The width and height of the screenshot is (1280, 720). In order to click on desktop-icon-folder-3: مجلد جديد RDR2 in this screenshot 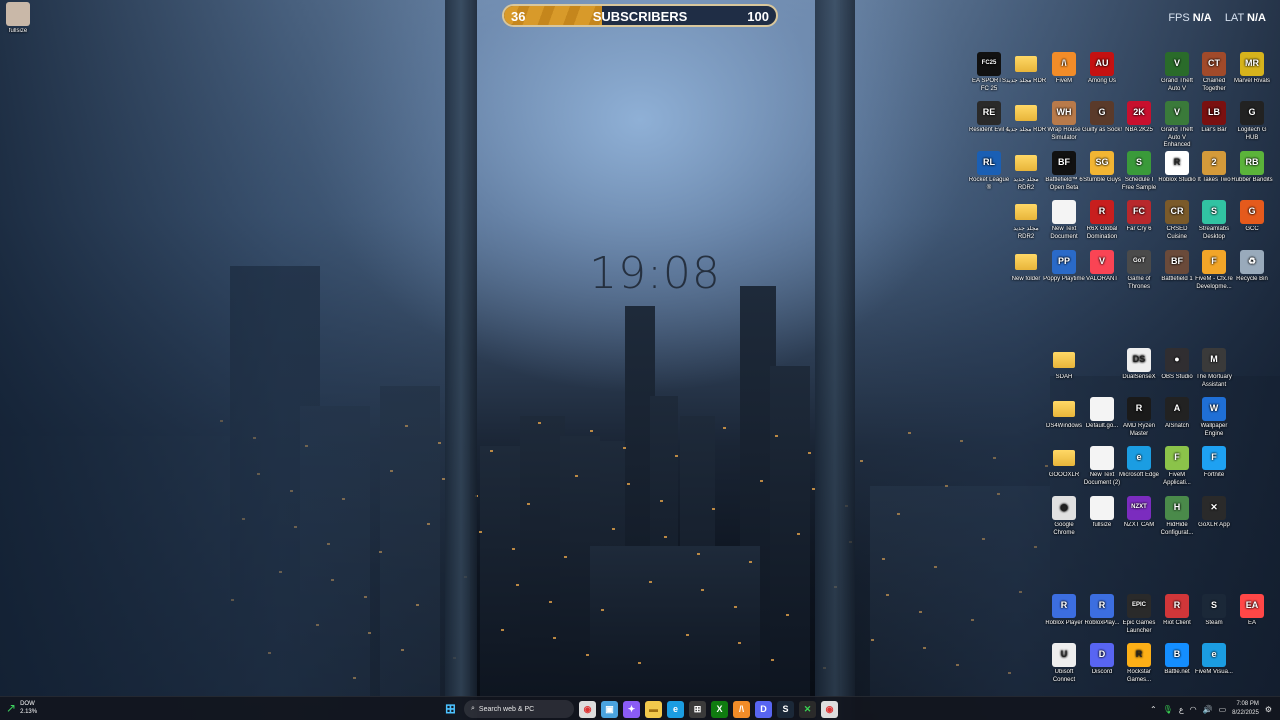, I will do `click(1026, 171)`.